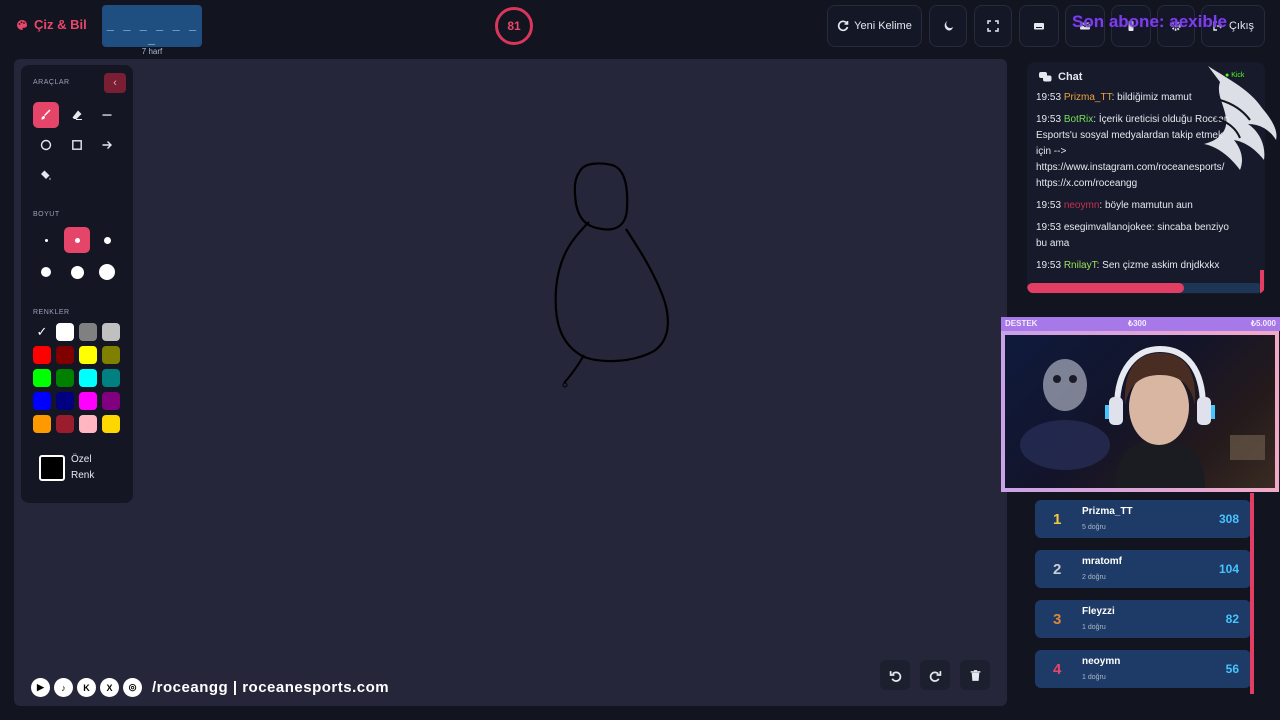 Image resolution: width=1280 pixels, height=720 pixels. Describe the element at coordinates (42, 332) in the screenshot. I see `color-swatch: ✓` at that location.